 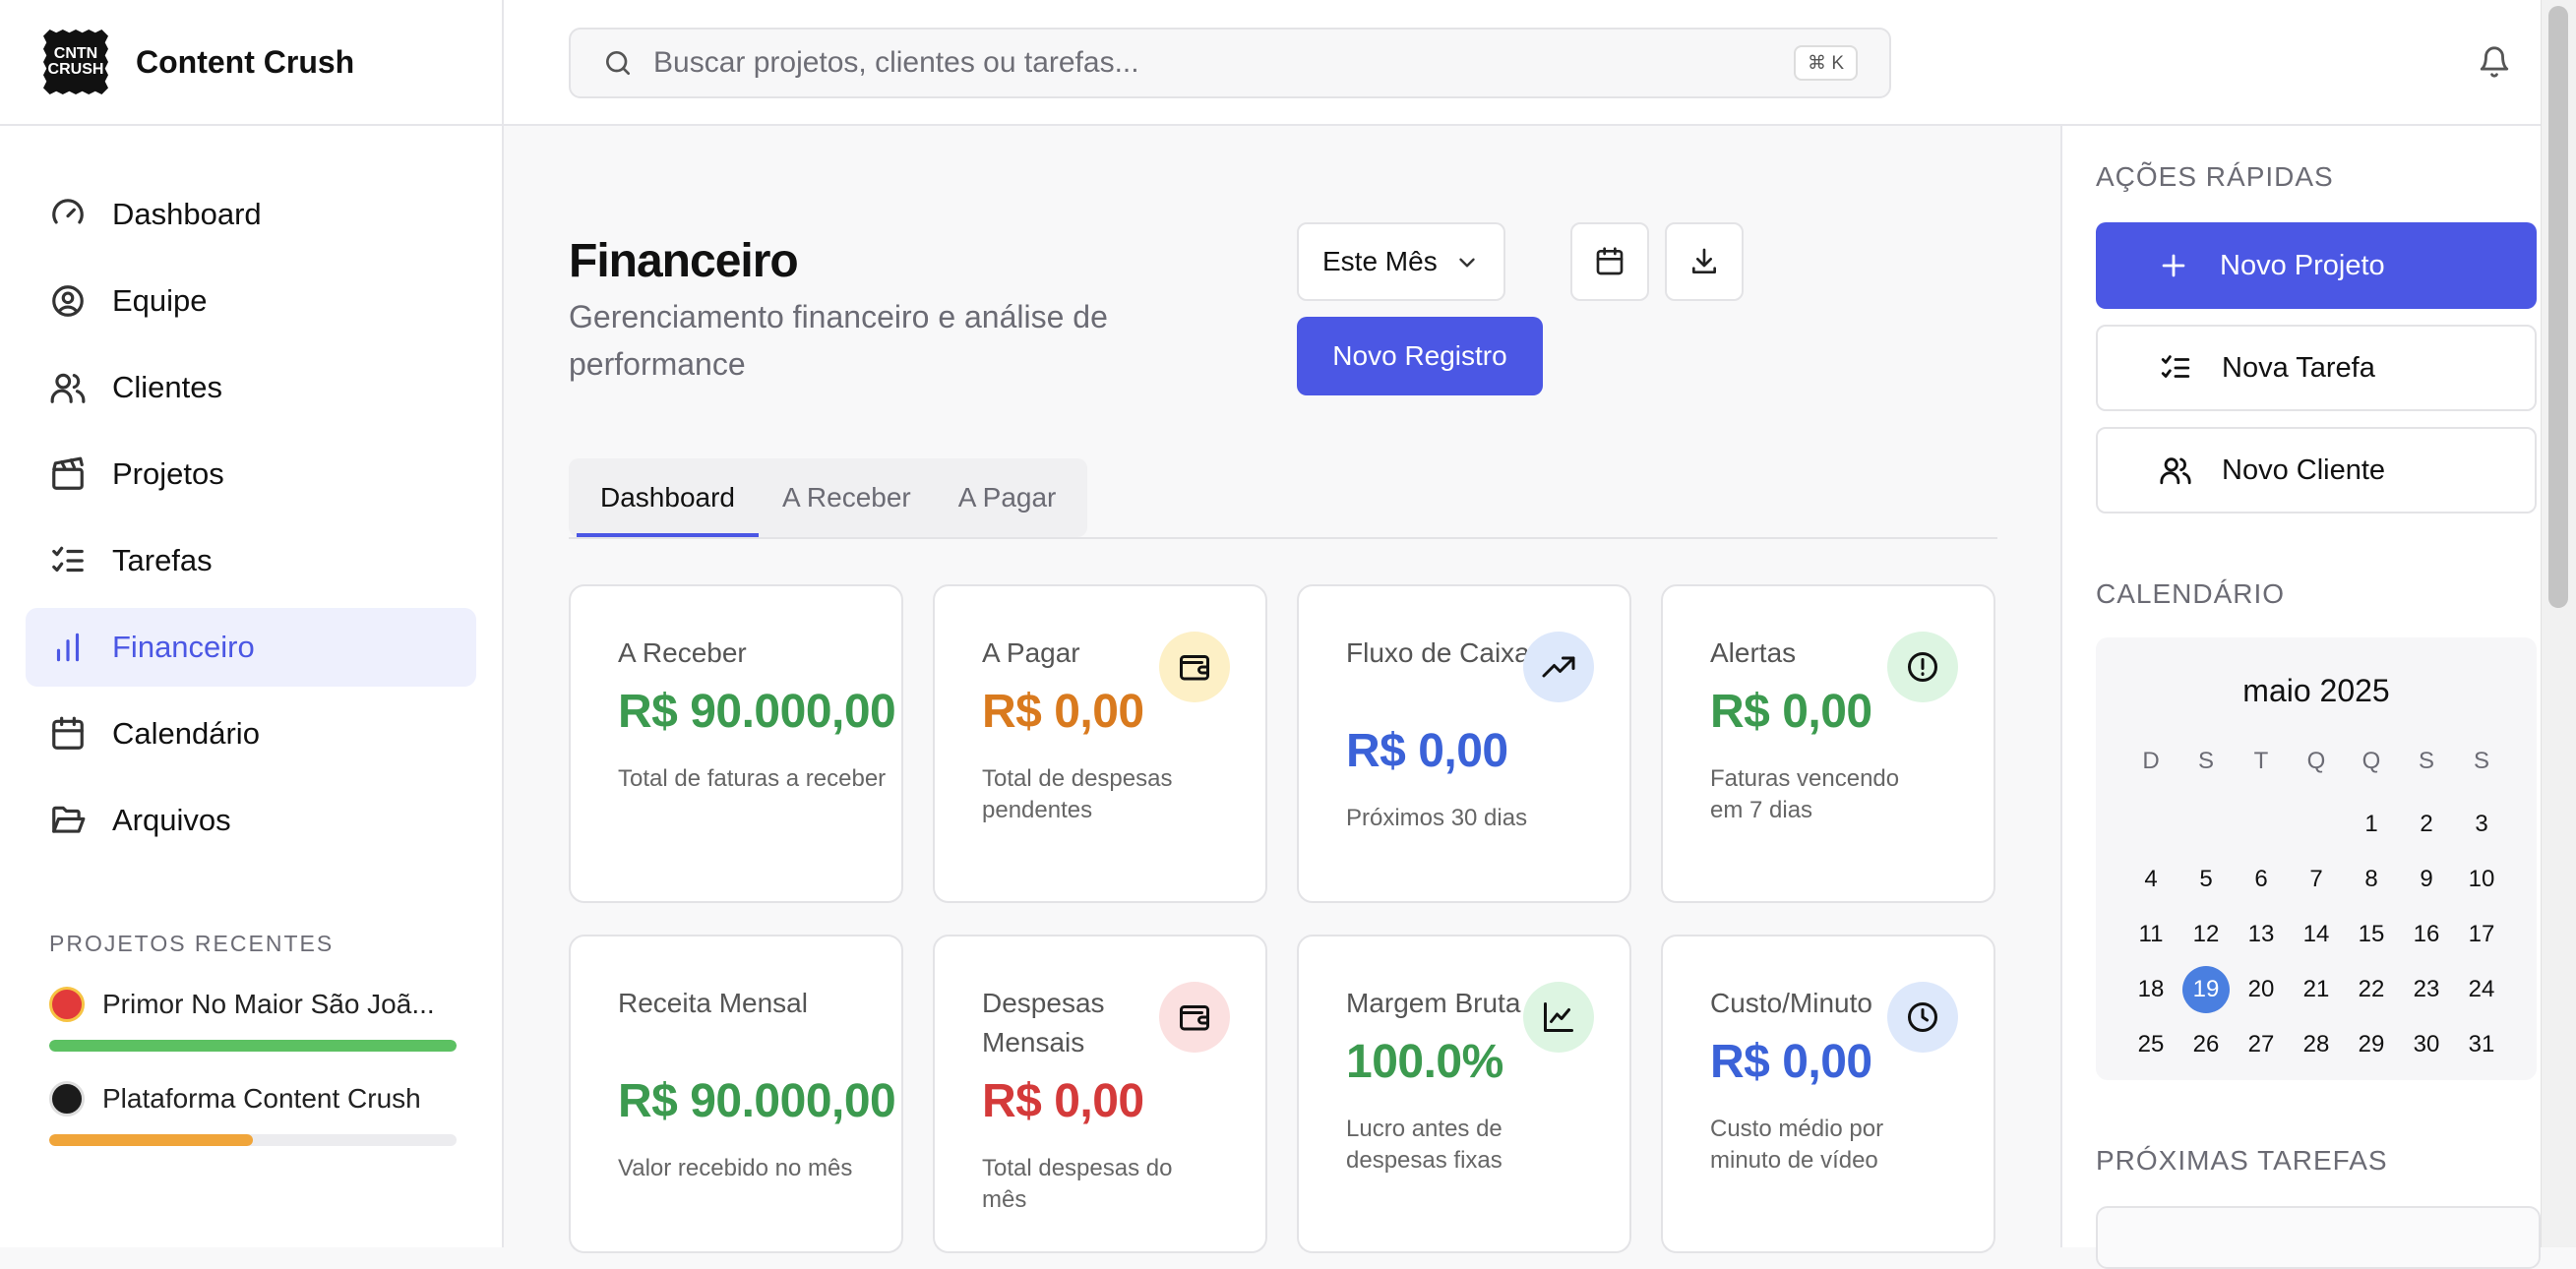 What do you see at coordinates (2558, 307) in the screenshot?
I see `scrollbar-thumb` at bounding box center [2558, 307].